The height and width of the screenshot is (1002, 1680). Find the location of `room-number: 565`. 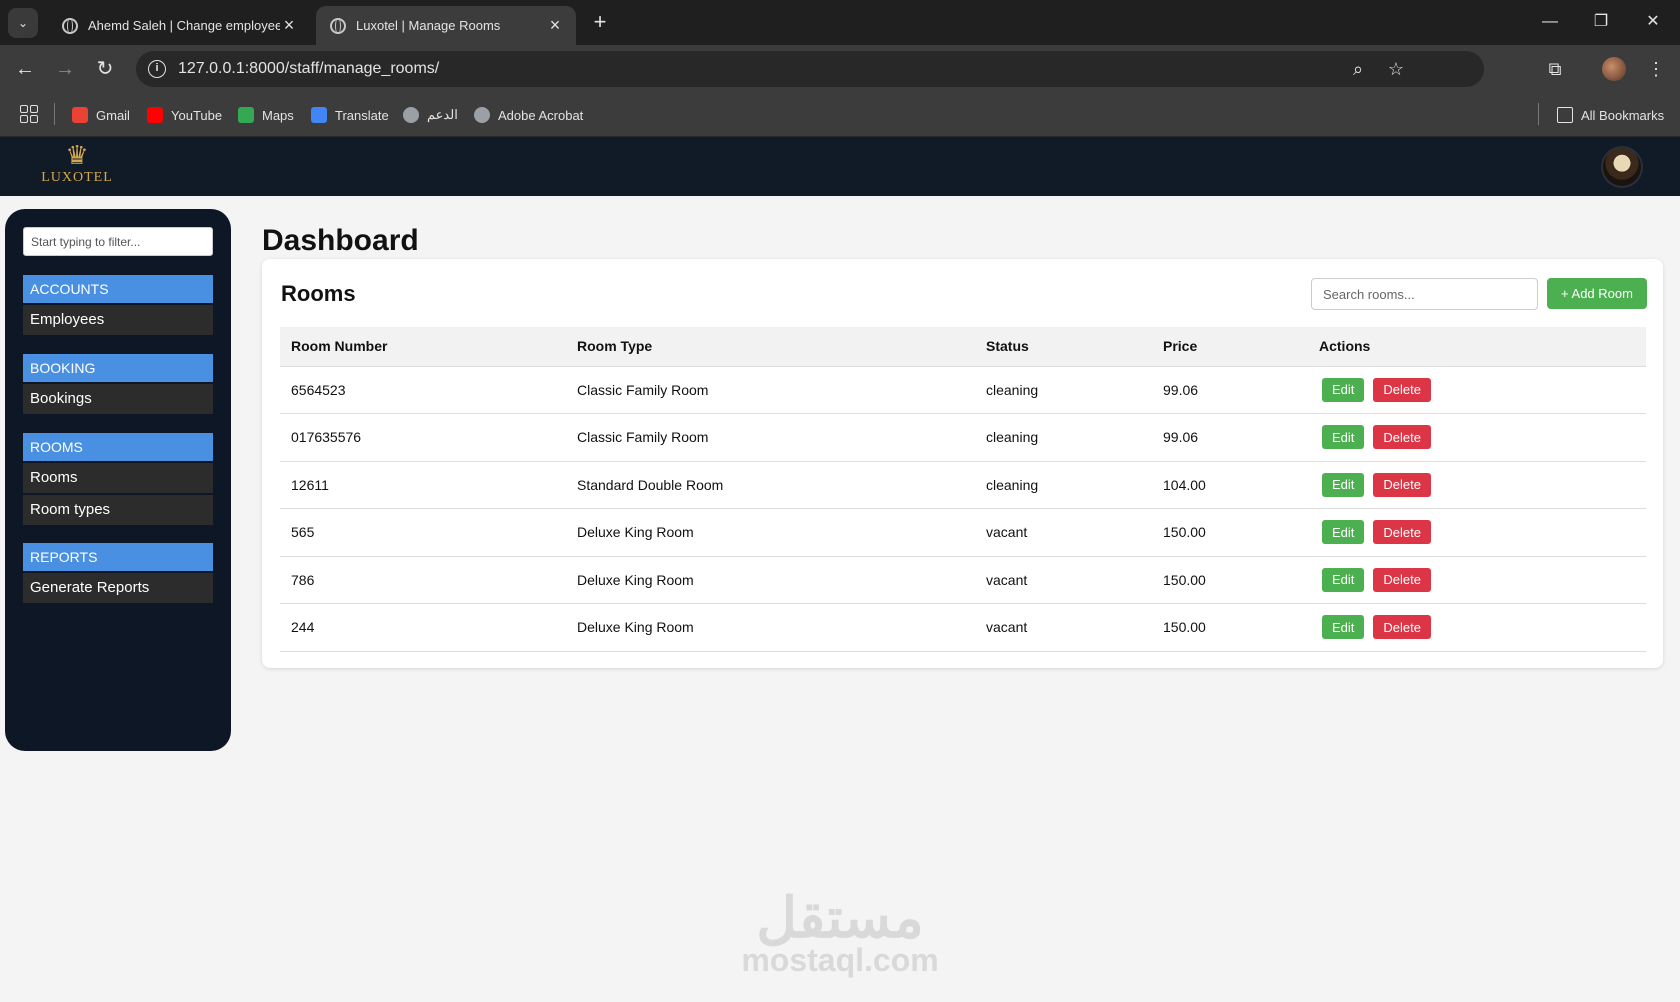

room-number: 565 is located at coordinates (423, 532).